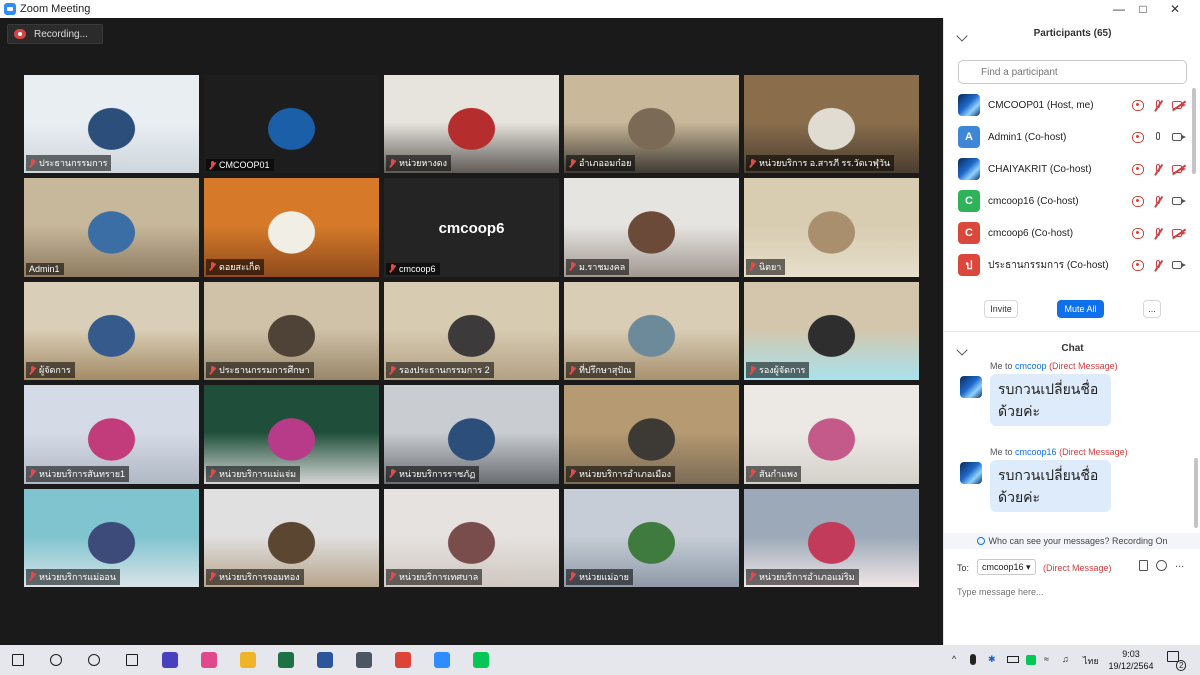  Describe the element at coordinates (651, 331) in the screenshot. I see `video-tile: ที่ปรึกษาสุปัณ` at that location.